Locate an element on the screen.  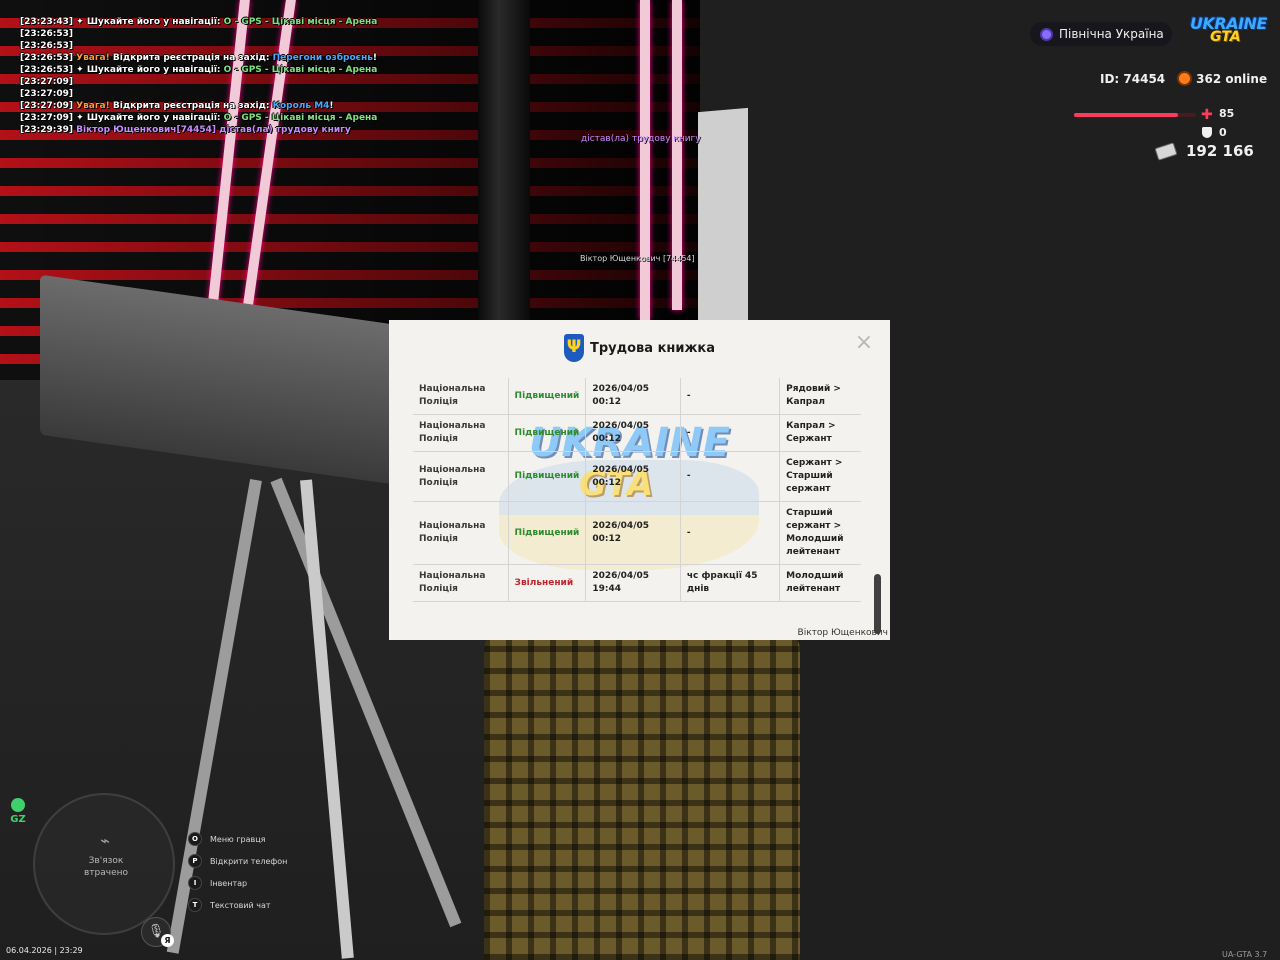
scrollbar-thumb is located at coordinates (877, 604).